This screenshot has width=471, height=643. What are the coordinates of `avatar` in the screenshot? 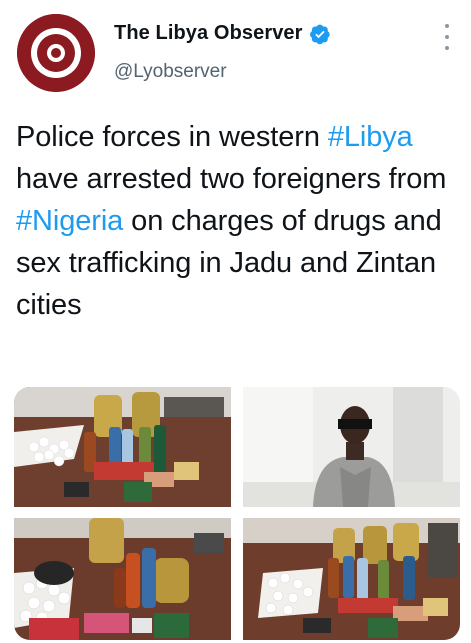 It's located at (56, 53).